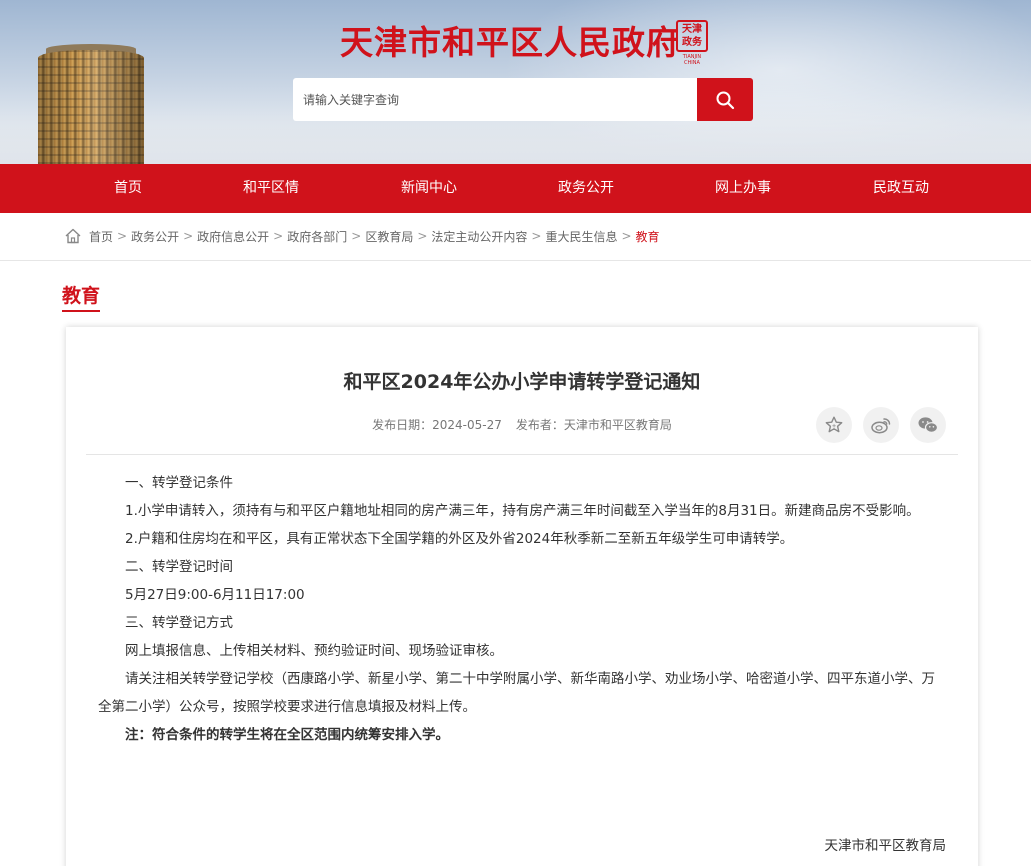 The width and height of the screenshot is (1031, 866). I want to click on breadcrumb-gov-affairs: 政务公开, so click(155, 236).